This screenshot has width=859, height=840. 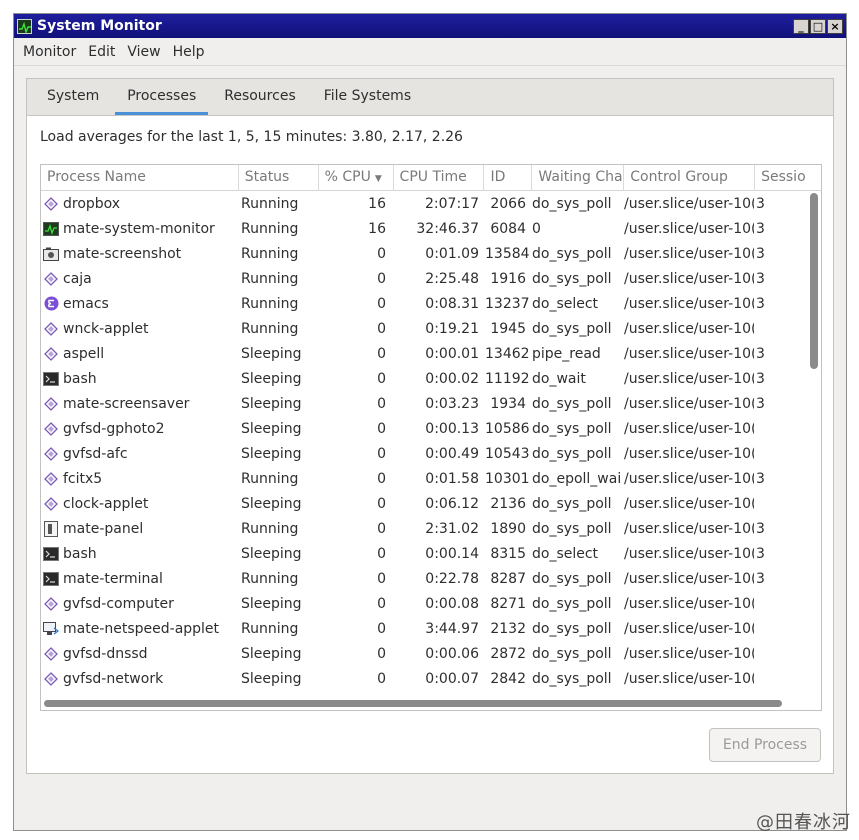 I want to click on panel-icon, so click(x=51, y=528).